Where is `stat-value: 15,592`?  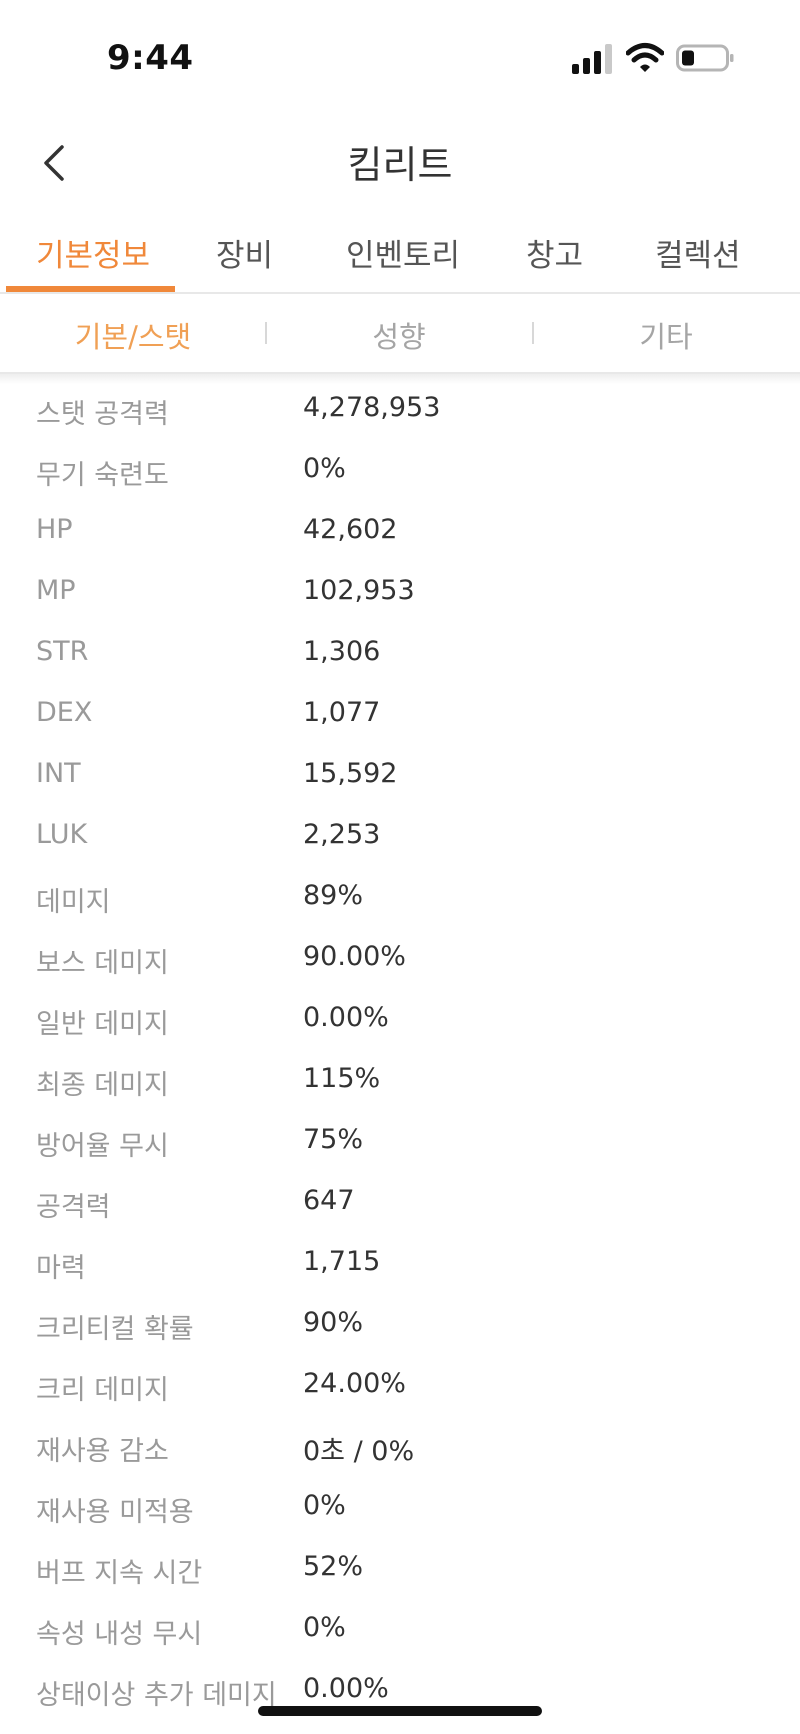 stat-value: 15,592 is located at coordinates (350, 773).